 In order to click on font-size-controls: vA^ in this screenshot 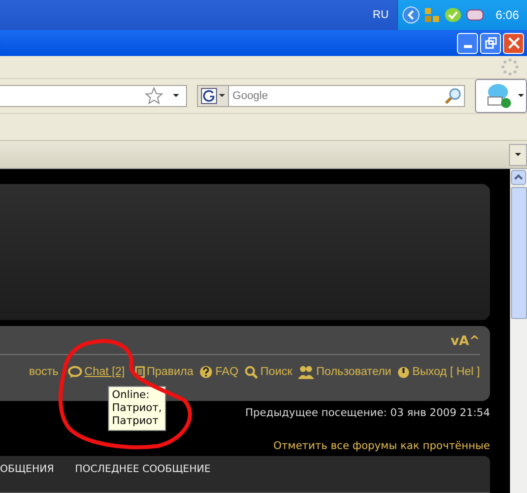, I will do `click(465, 344)`.